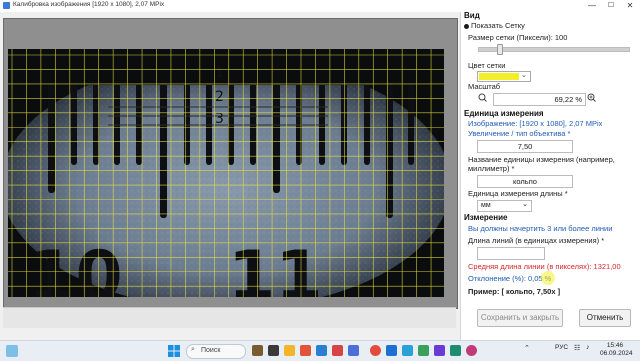  I want to click on close-button: ✕, so click(630, 6).